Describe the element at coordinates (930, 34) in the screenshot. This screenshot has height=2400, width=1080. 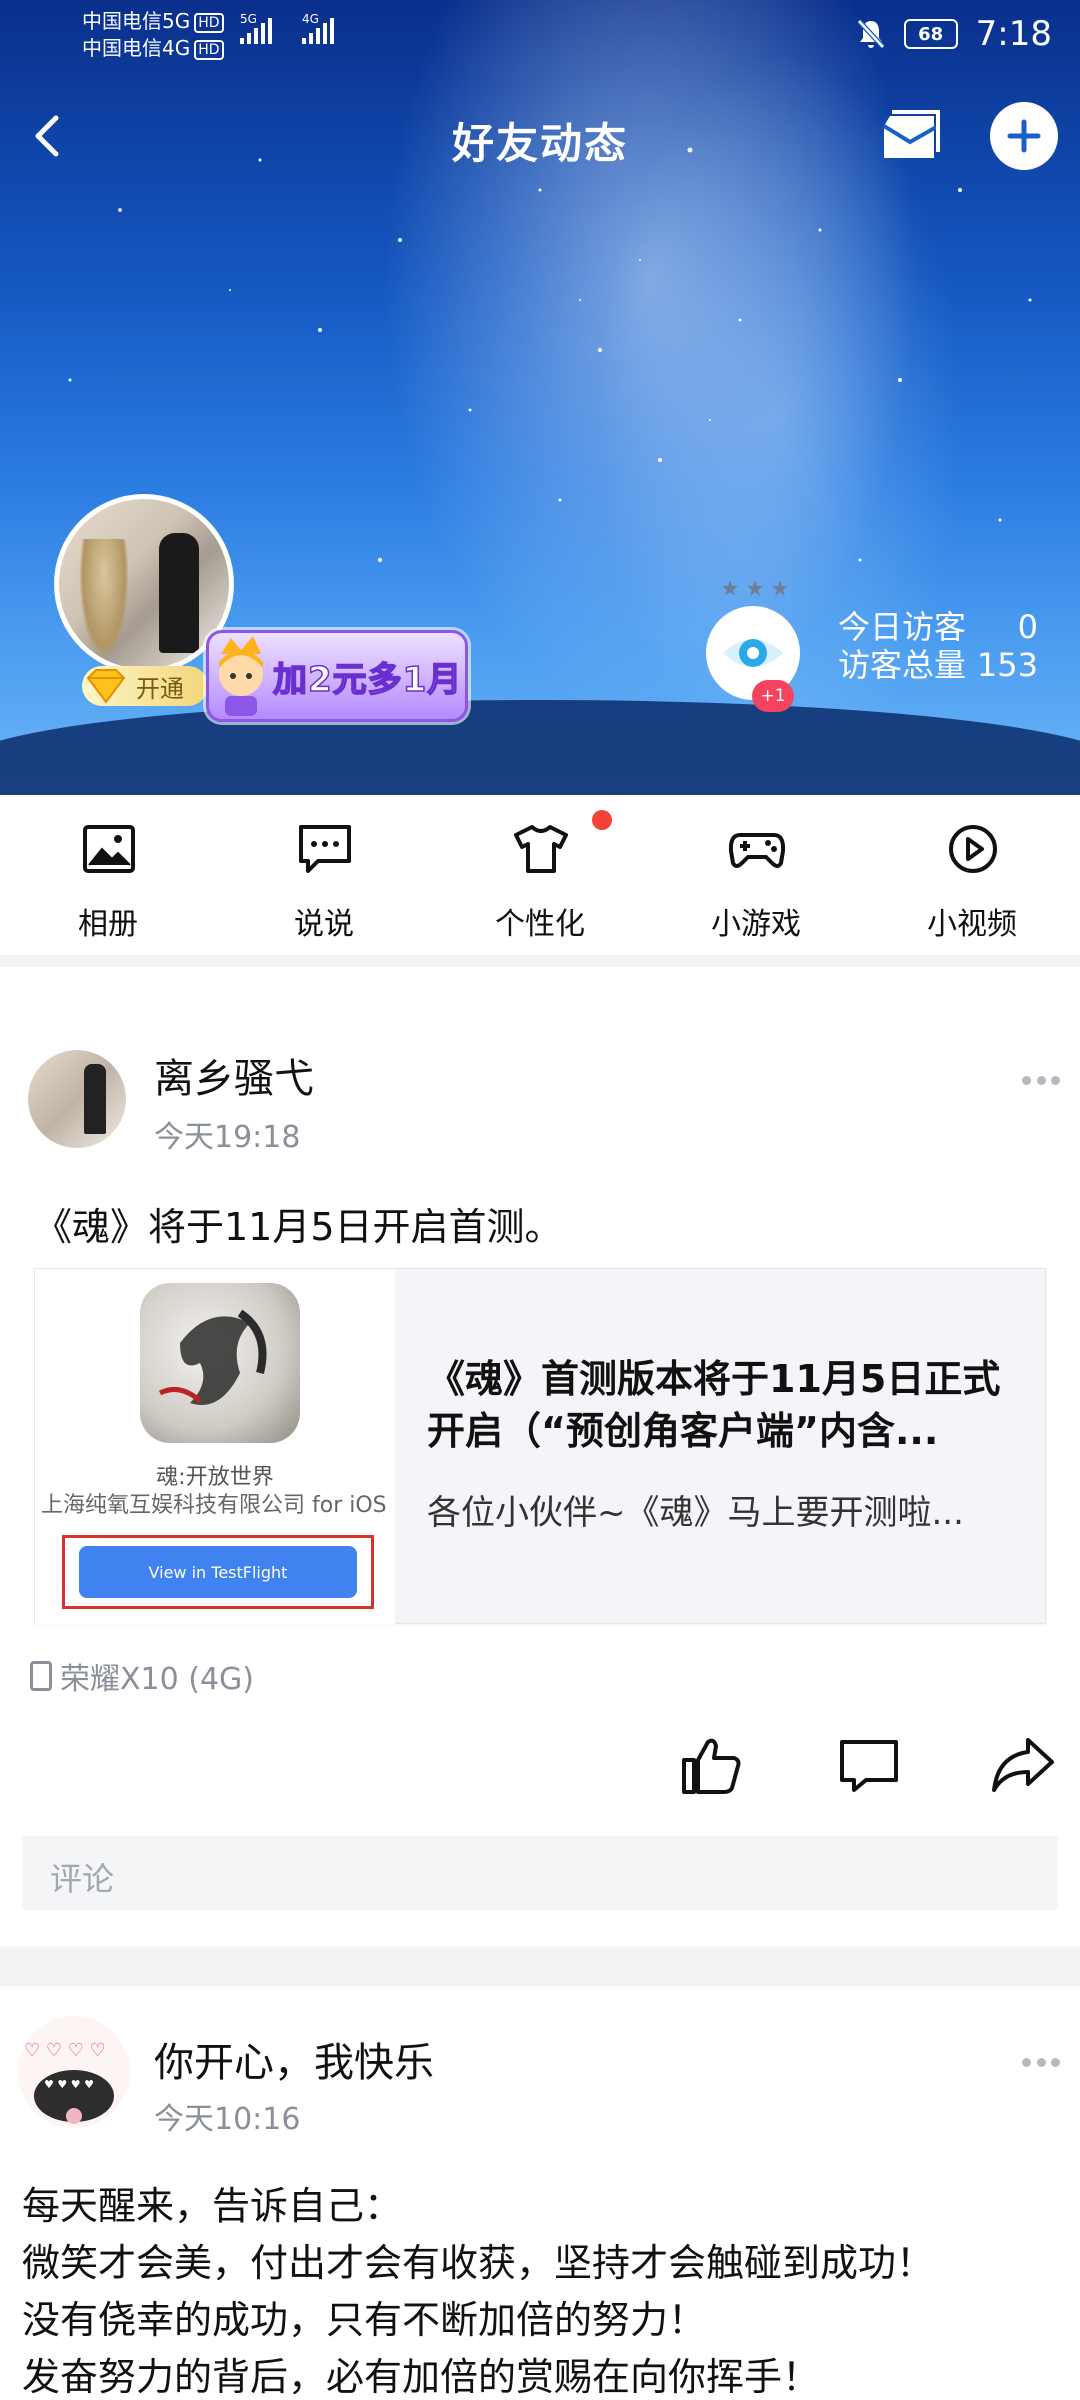
I see `battery-icon: 68` at that location.